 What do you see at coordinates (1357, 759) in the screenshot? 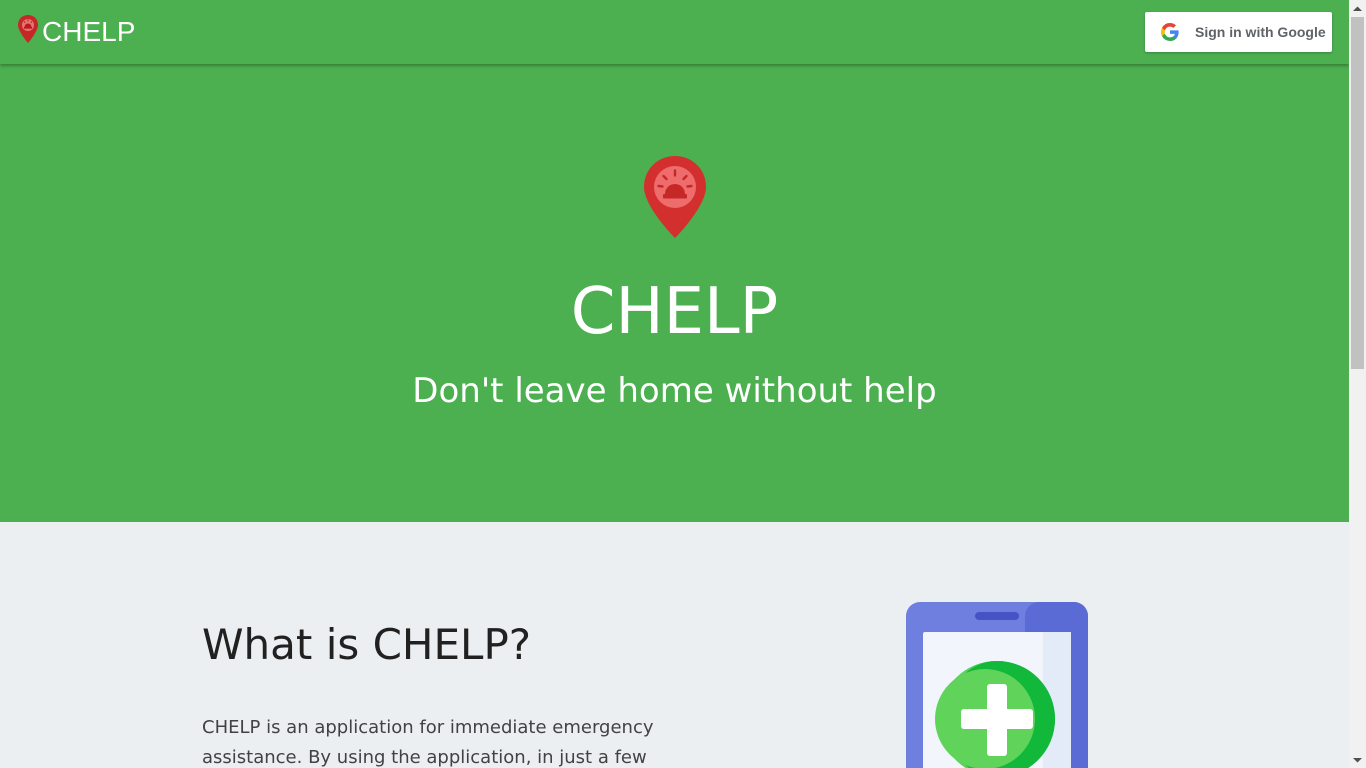
I see `scroll-down-arrow-icon` at bounding box center [1357, 759].